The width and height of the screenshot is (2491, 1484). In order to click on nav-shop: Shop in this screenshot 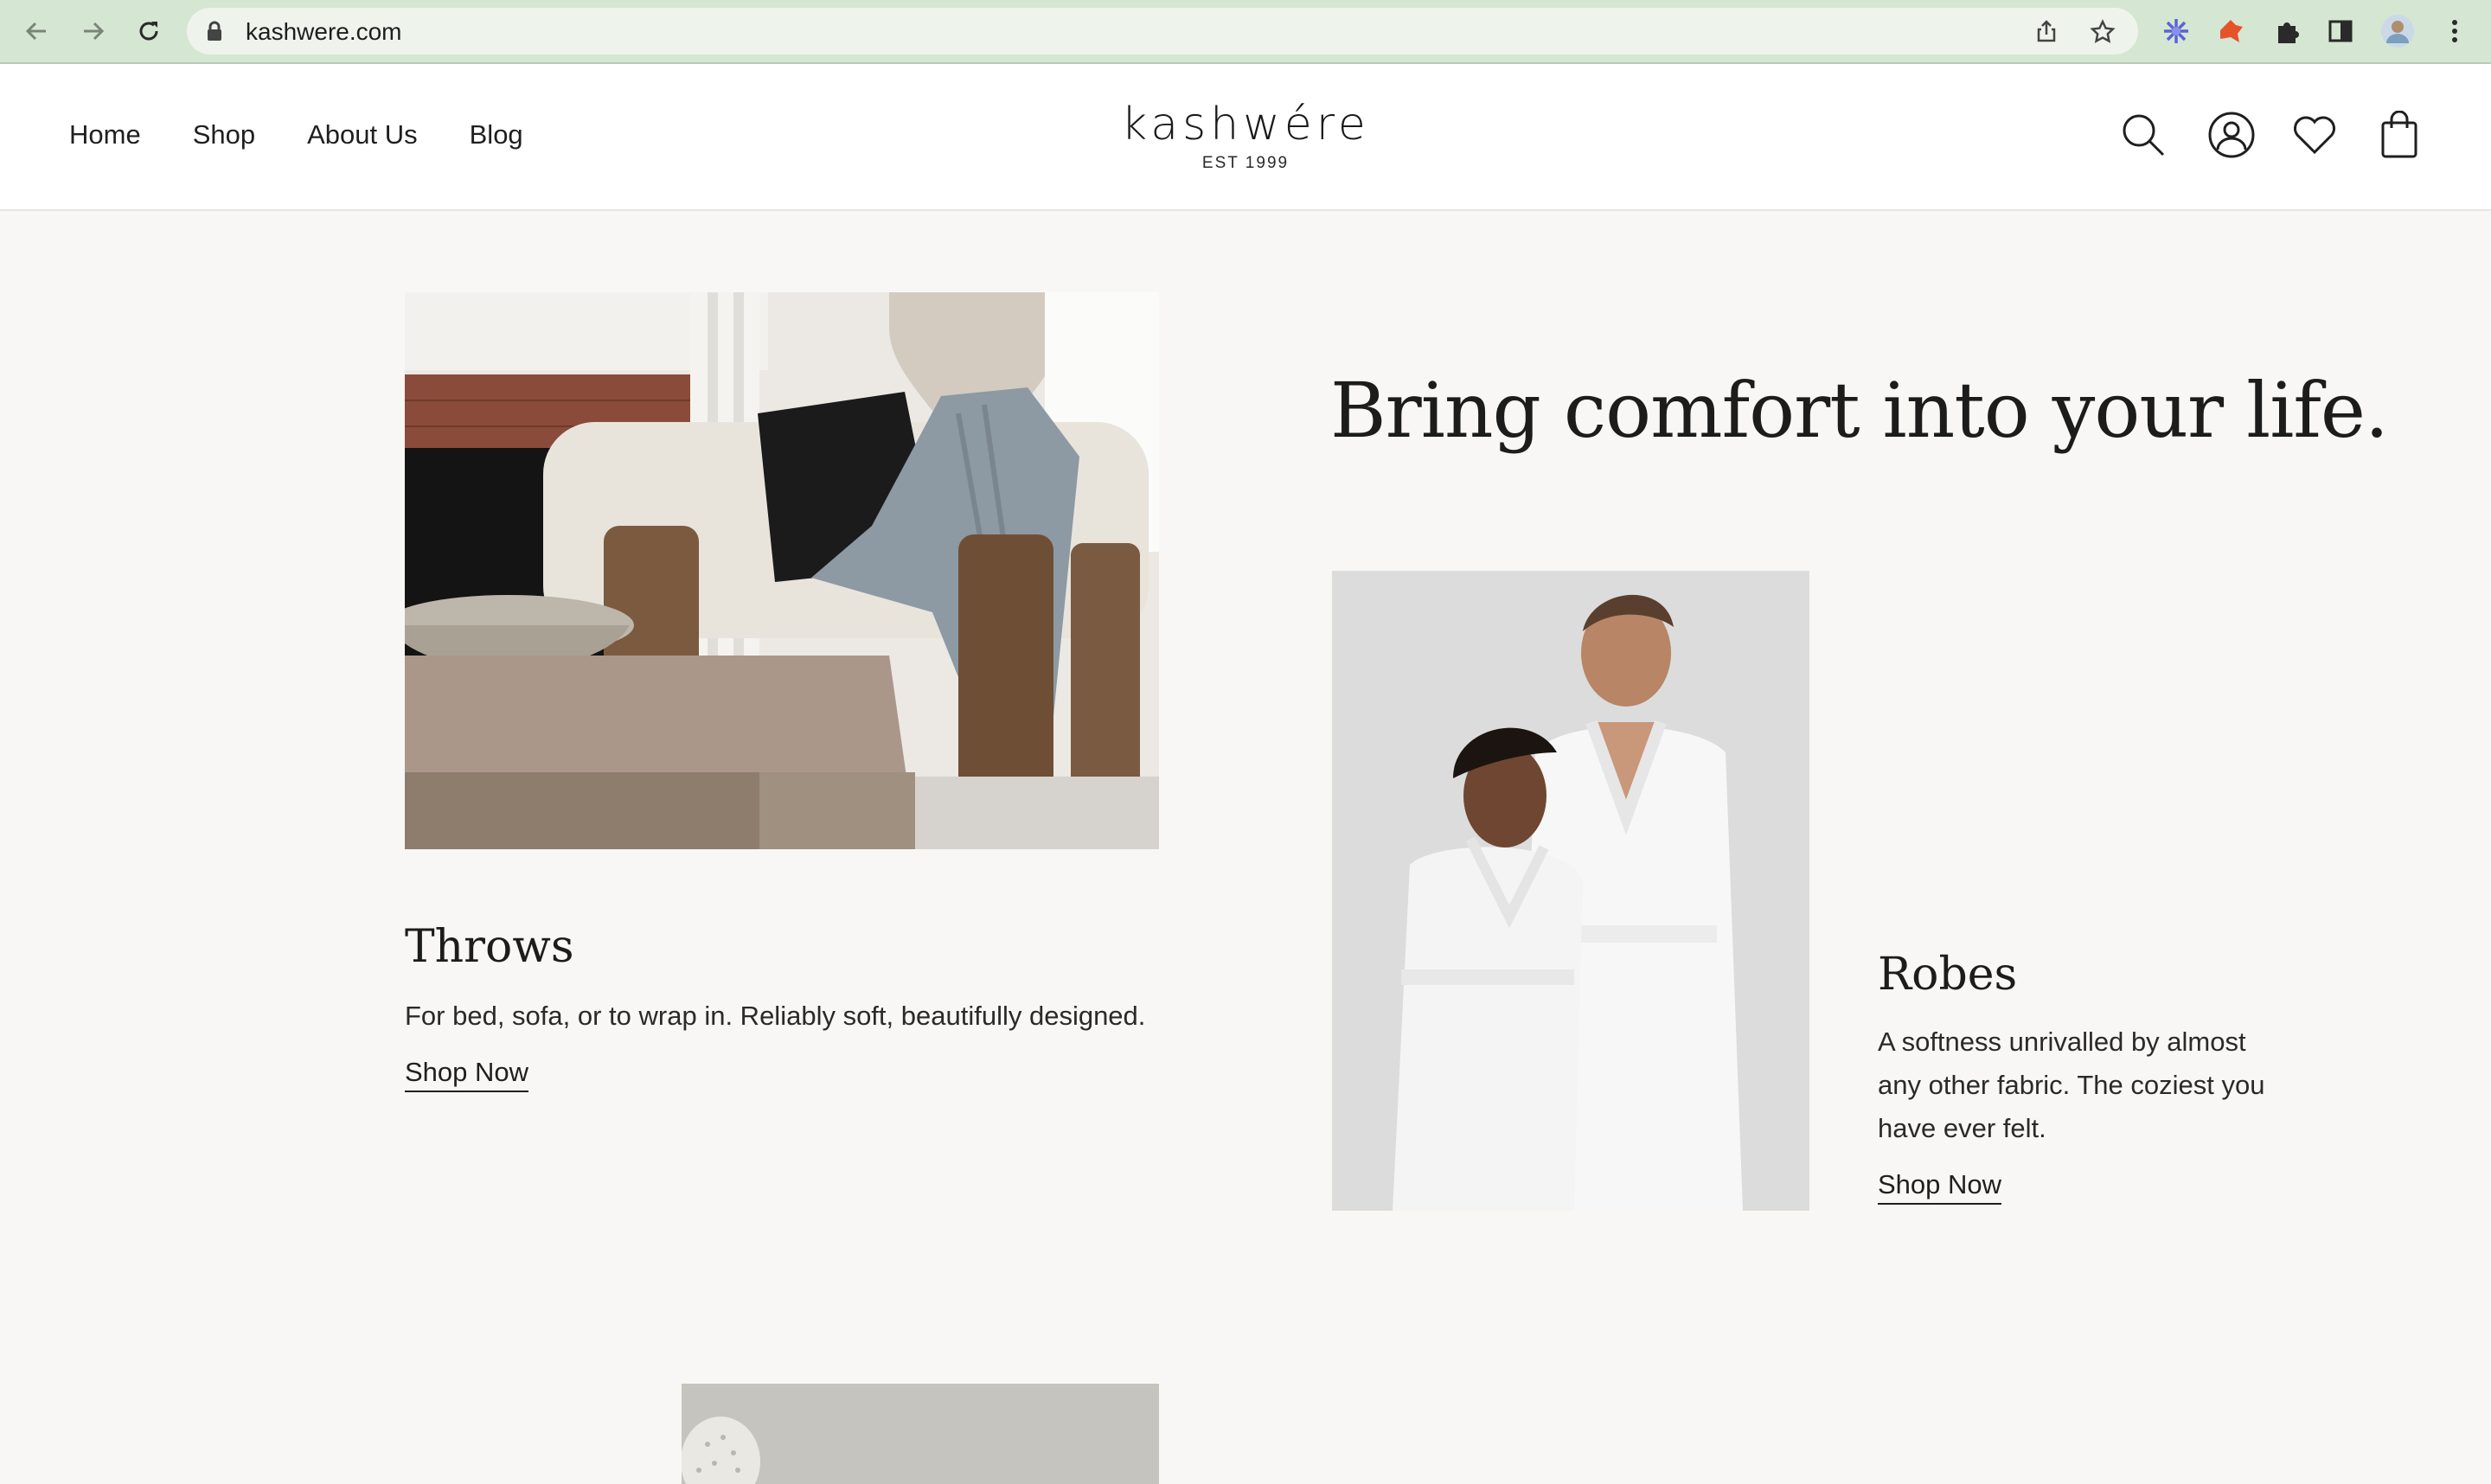, I will do `click(224, 134)`.